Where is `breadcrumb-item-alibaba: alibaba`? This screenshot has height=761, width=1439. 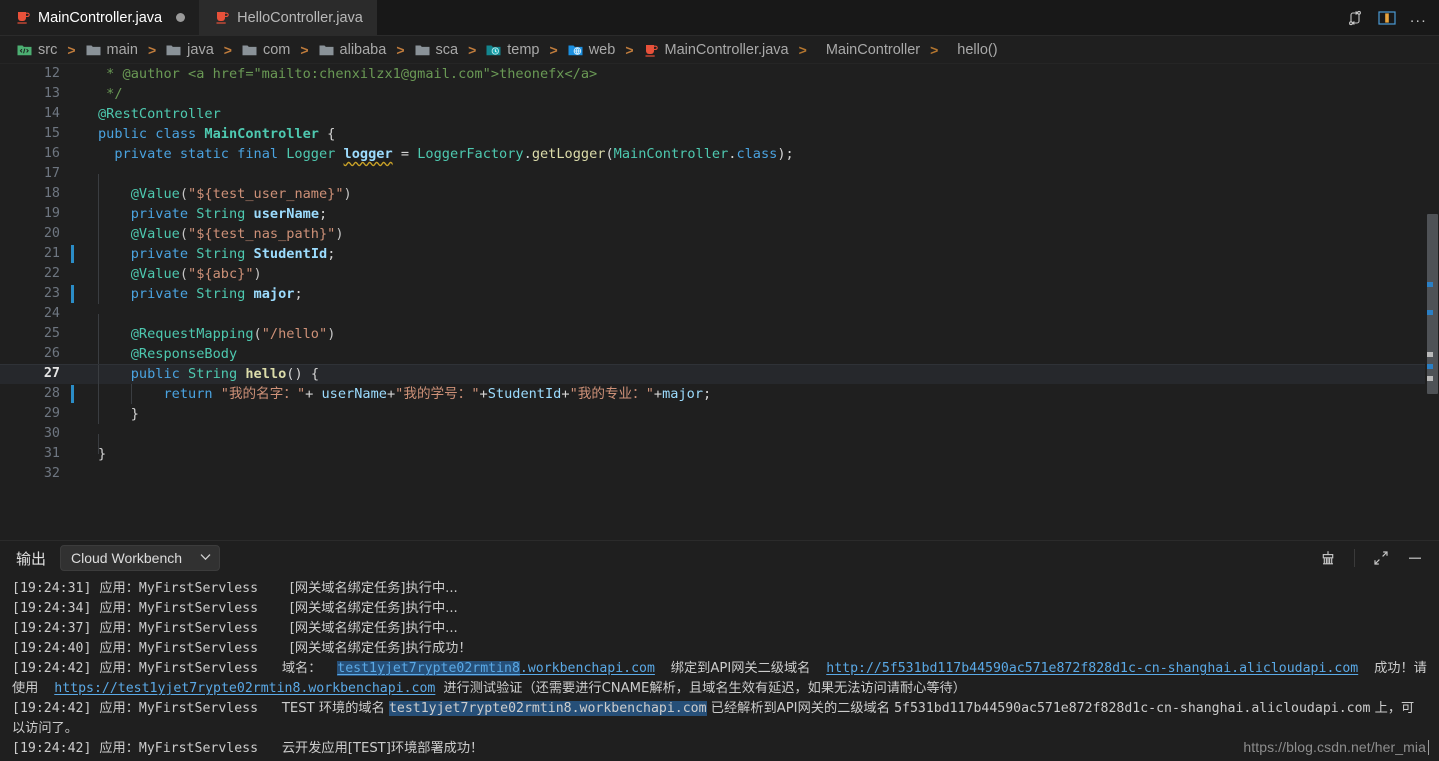 breadcrumb-item-alibaba: alibaba is located at coordinates (353, 50).